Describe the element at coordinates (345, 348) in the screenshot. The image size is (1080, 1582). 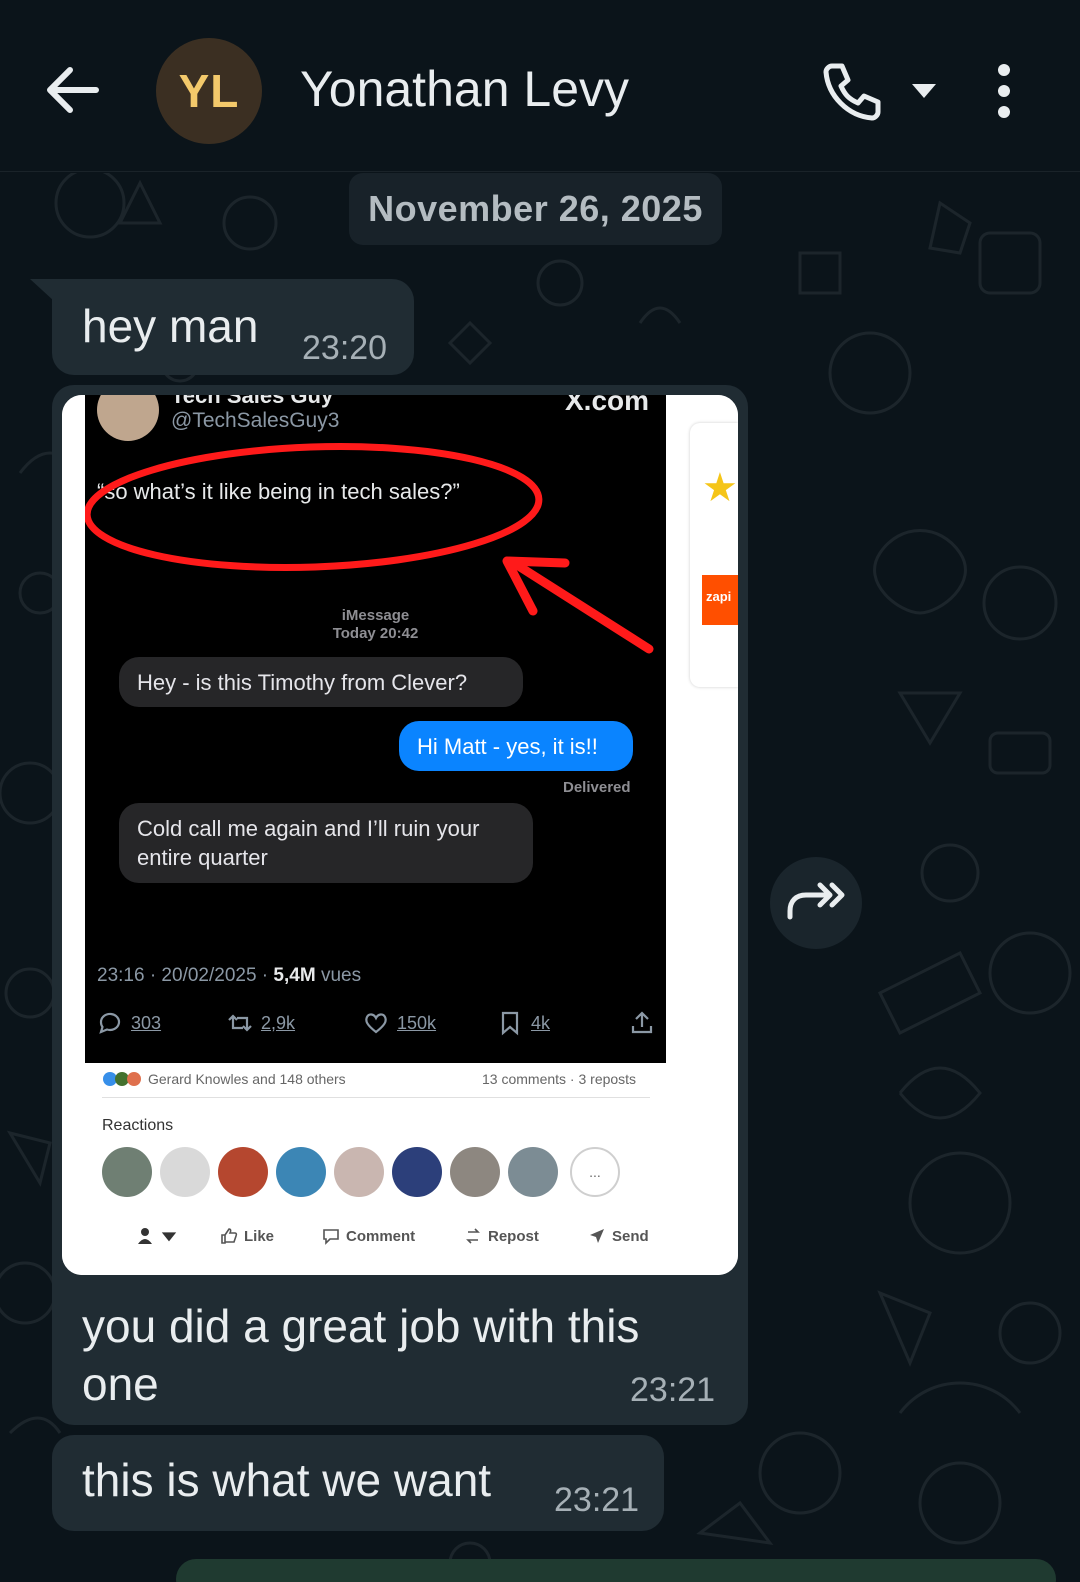
I see `message-time: 23:20` at that location.